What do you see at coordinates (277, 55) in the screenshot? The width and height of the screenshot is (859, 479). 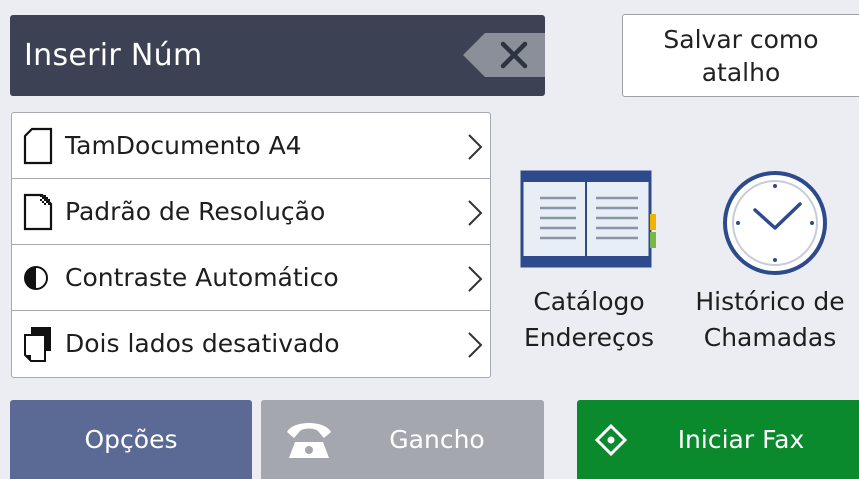 I see `fax-number-entry: Inserir Núm` at bounding box center [277, 55].